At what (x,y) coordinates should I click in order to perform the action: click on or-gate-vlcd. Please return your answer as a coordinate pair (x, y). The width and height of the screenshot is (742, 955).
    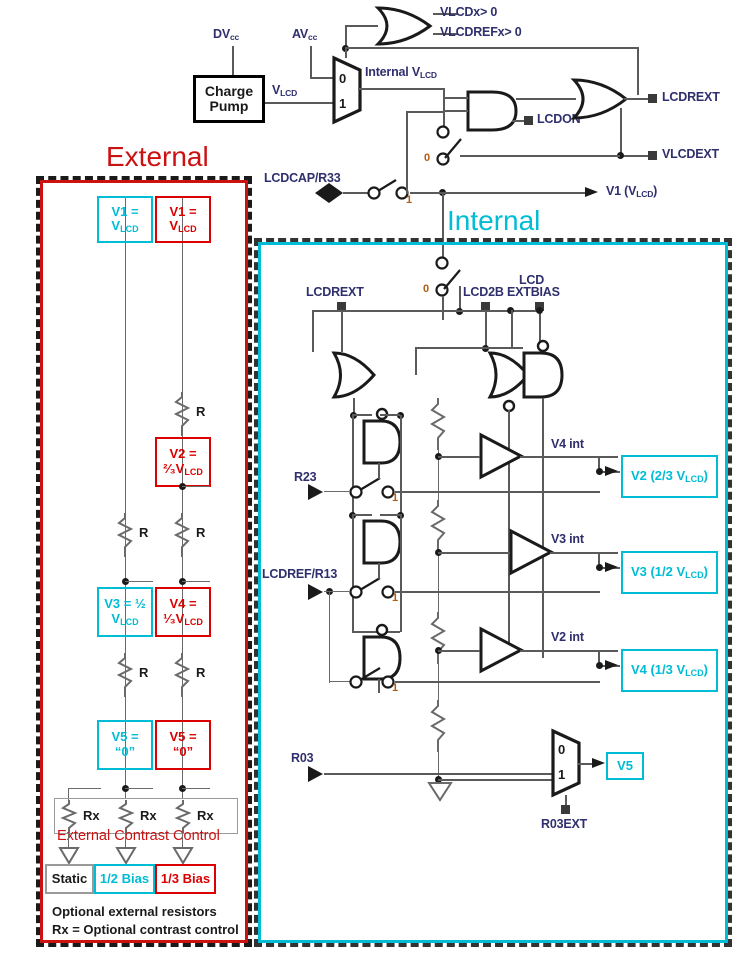
    Looking at the image, I should click on (403, 26).